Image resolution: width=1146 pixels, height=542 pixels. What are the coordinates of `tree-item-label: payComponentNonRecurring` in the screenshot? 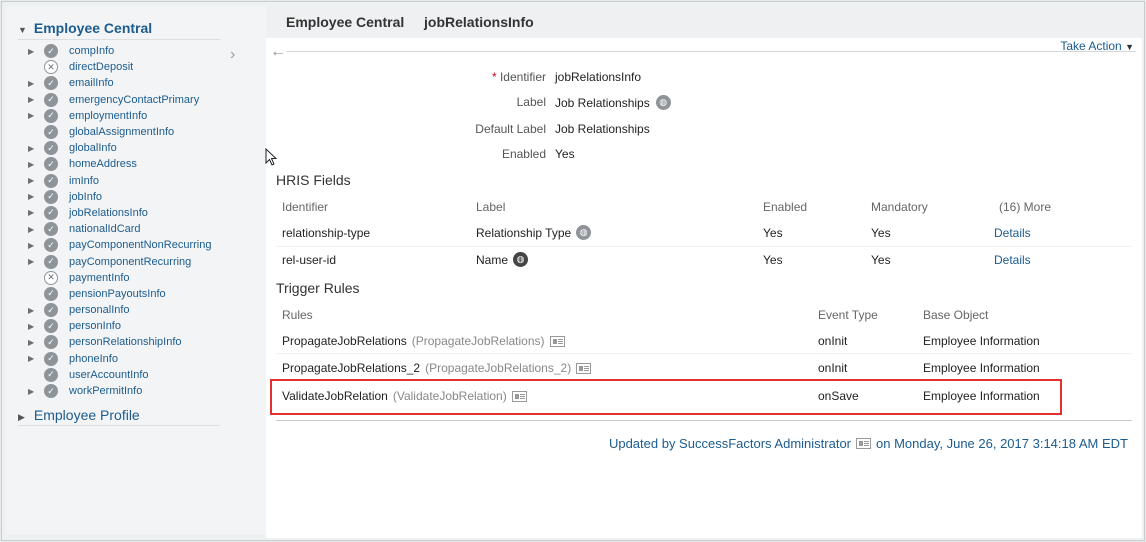 It's located at (140, 245).